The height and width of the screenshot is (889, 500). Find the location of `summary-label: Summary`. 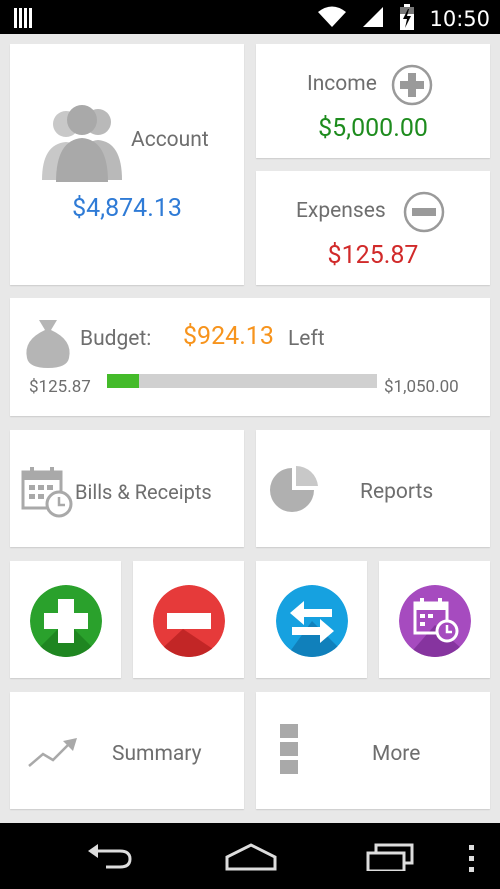

summary-label: Summary is located at coordinates (157, 754).